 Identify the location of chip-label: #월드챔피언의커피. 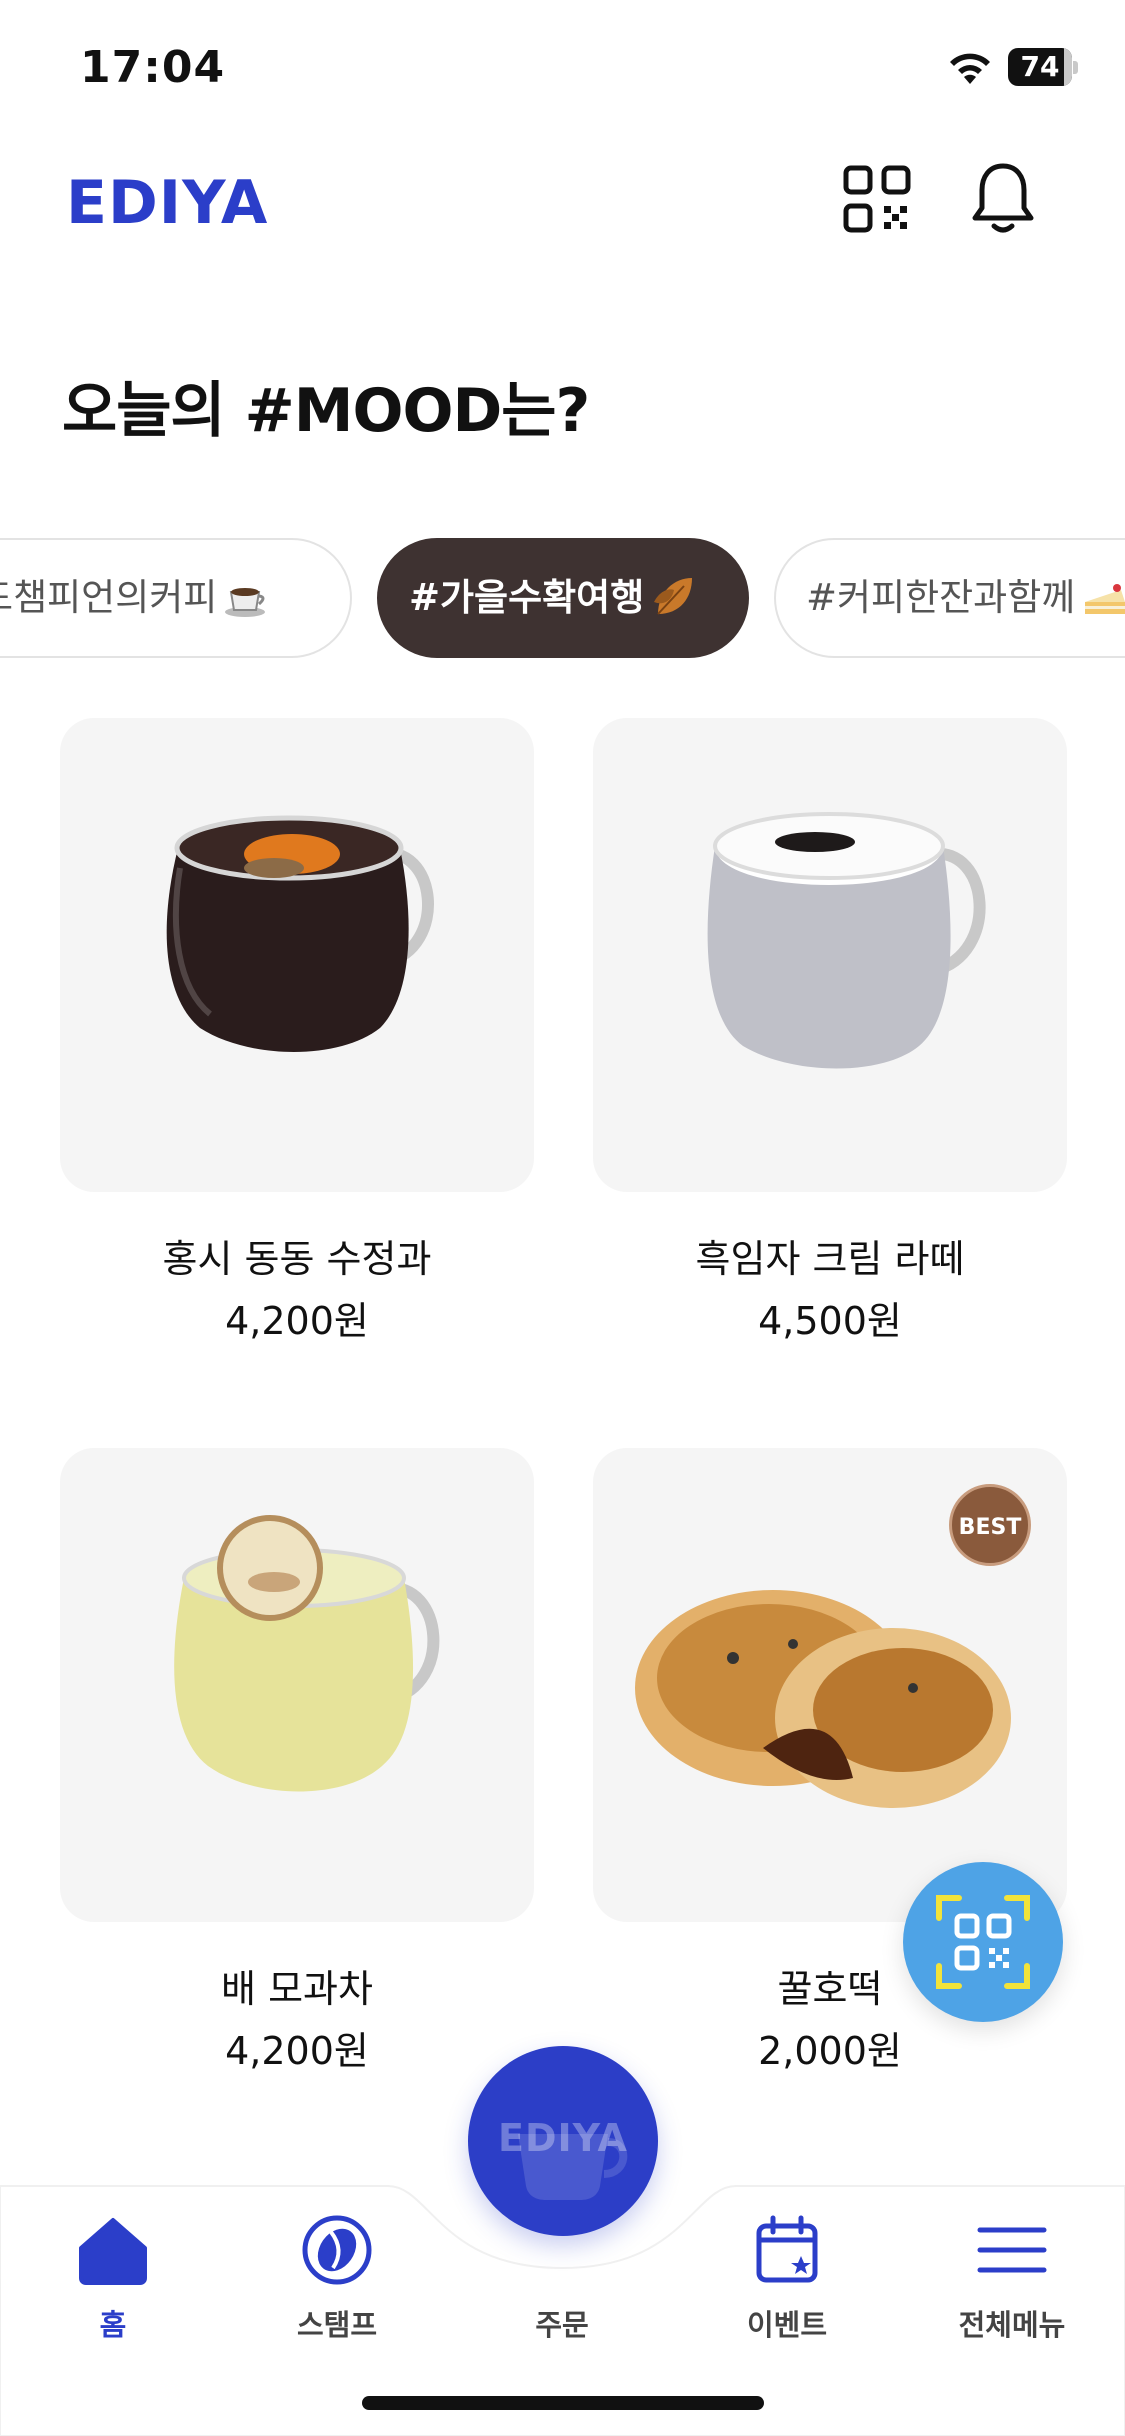
(109, 597).